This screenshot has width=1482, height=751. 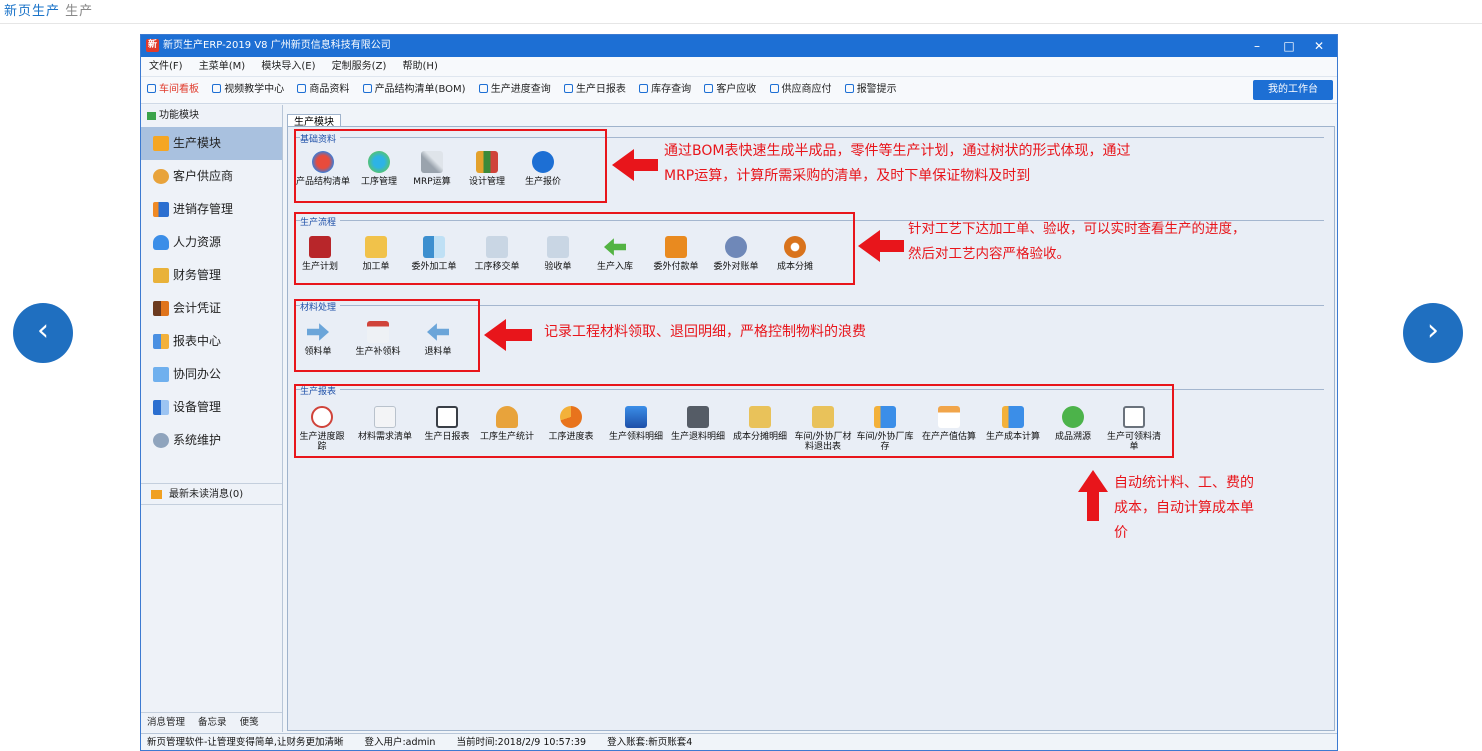 What do you see at coordinates (166, 66) in the screenshot?
I see `menu-file: 文件(F)` at bounding box center [166, 66].